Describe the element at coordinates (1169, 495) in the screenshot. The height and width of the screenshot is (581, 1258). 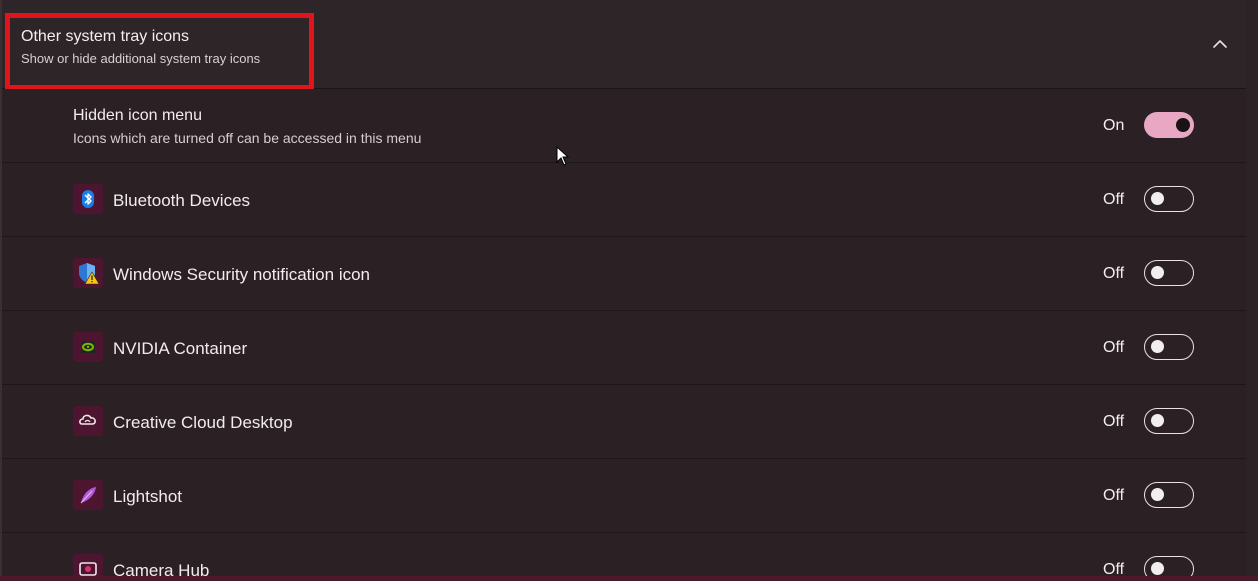
I see `lightshot-toggle` at that location.